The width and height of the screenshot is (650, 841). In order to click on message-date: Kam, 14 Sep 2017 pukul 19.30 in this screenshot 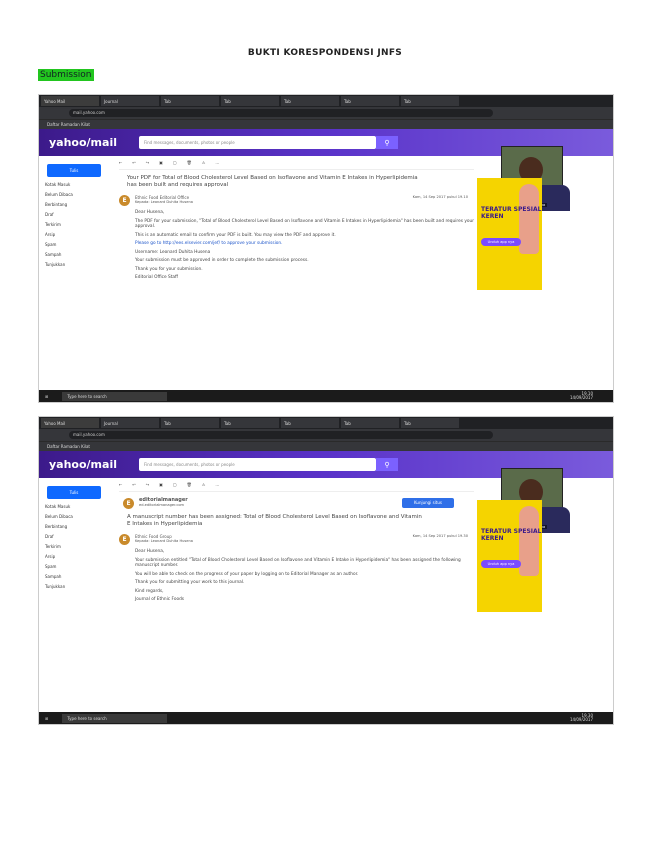, I will do `click(440, 536)`.